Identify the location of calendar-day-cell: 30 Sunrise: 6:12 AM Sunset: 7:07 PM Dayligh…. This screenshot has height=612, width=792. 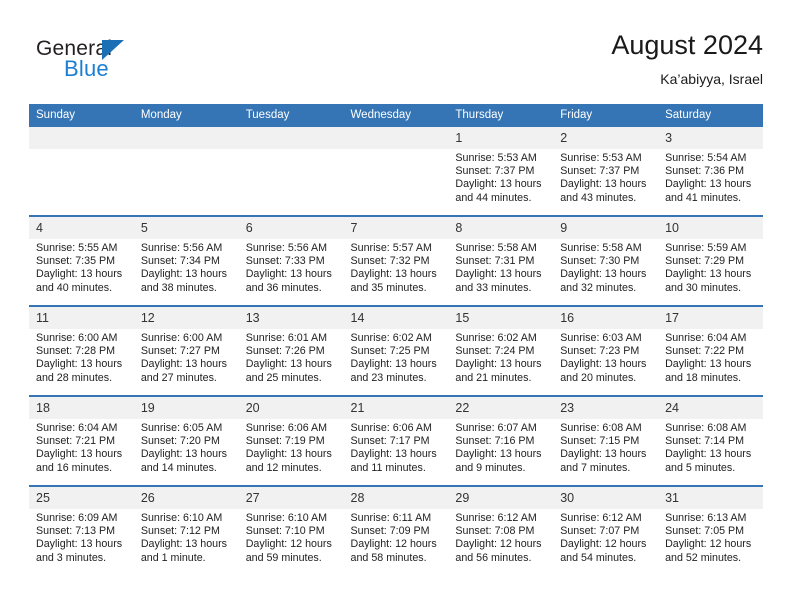
(606, 530).